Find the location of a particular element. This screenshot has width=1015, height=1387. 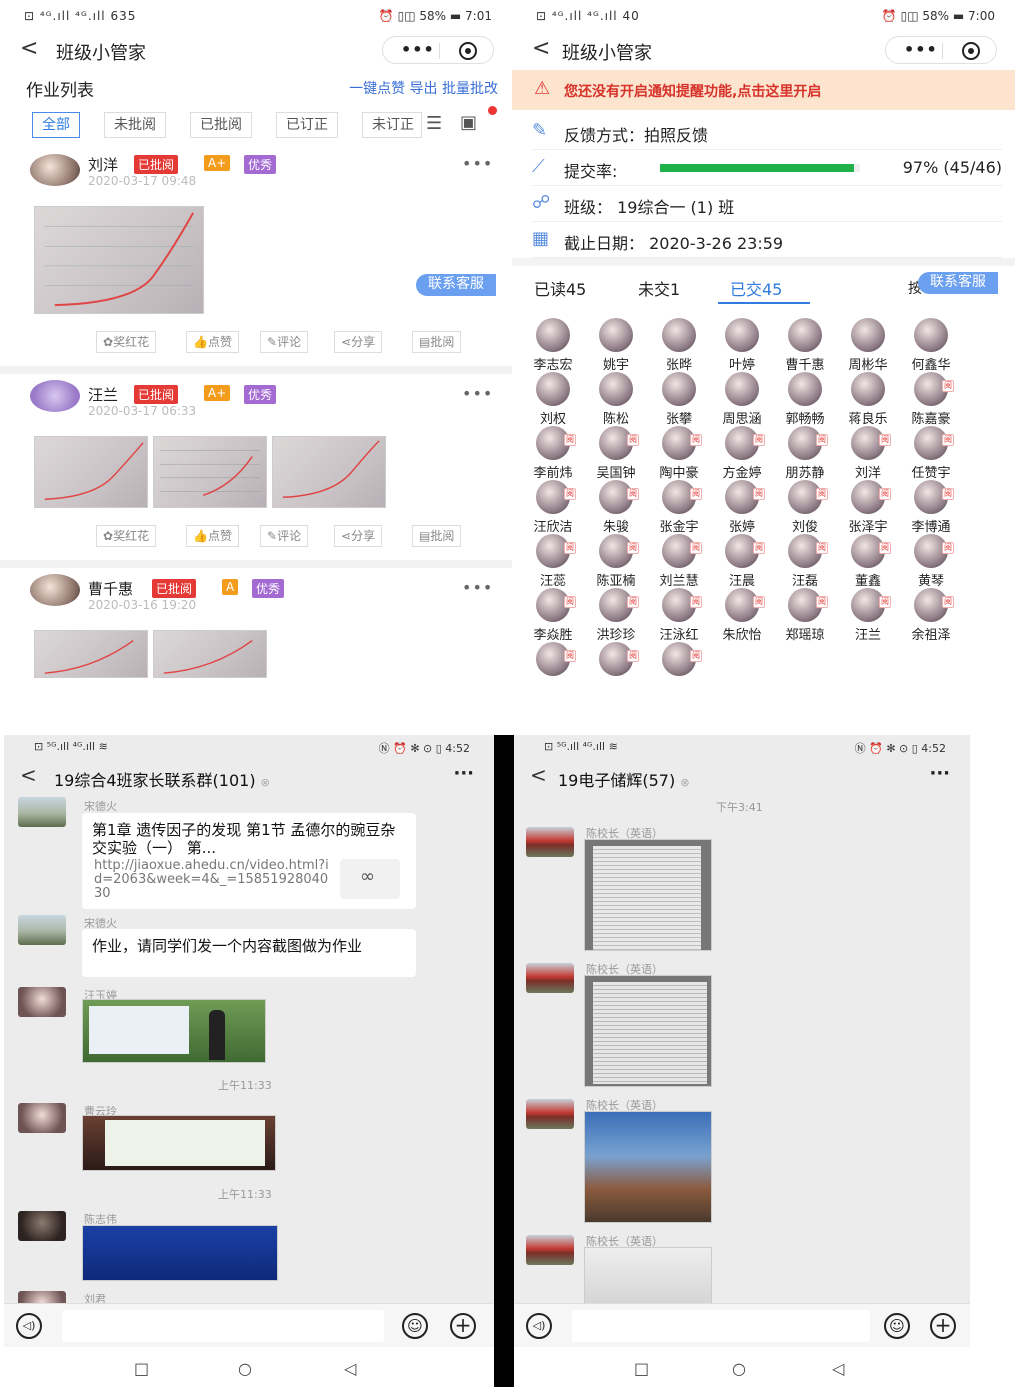

tab-read: 已读45 is located at coordinates (560, 288).